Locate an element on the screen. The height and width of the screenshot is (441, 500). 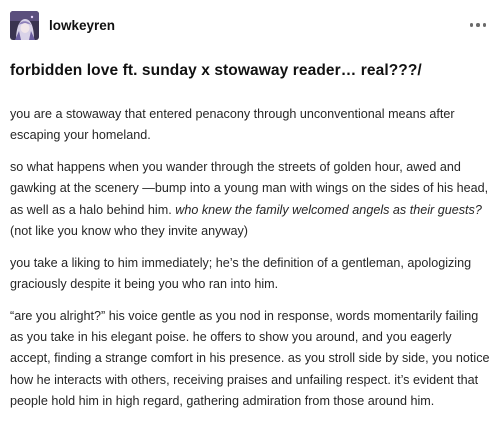
avatar-image is located at coordinates (24, 25).